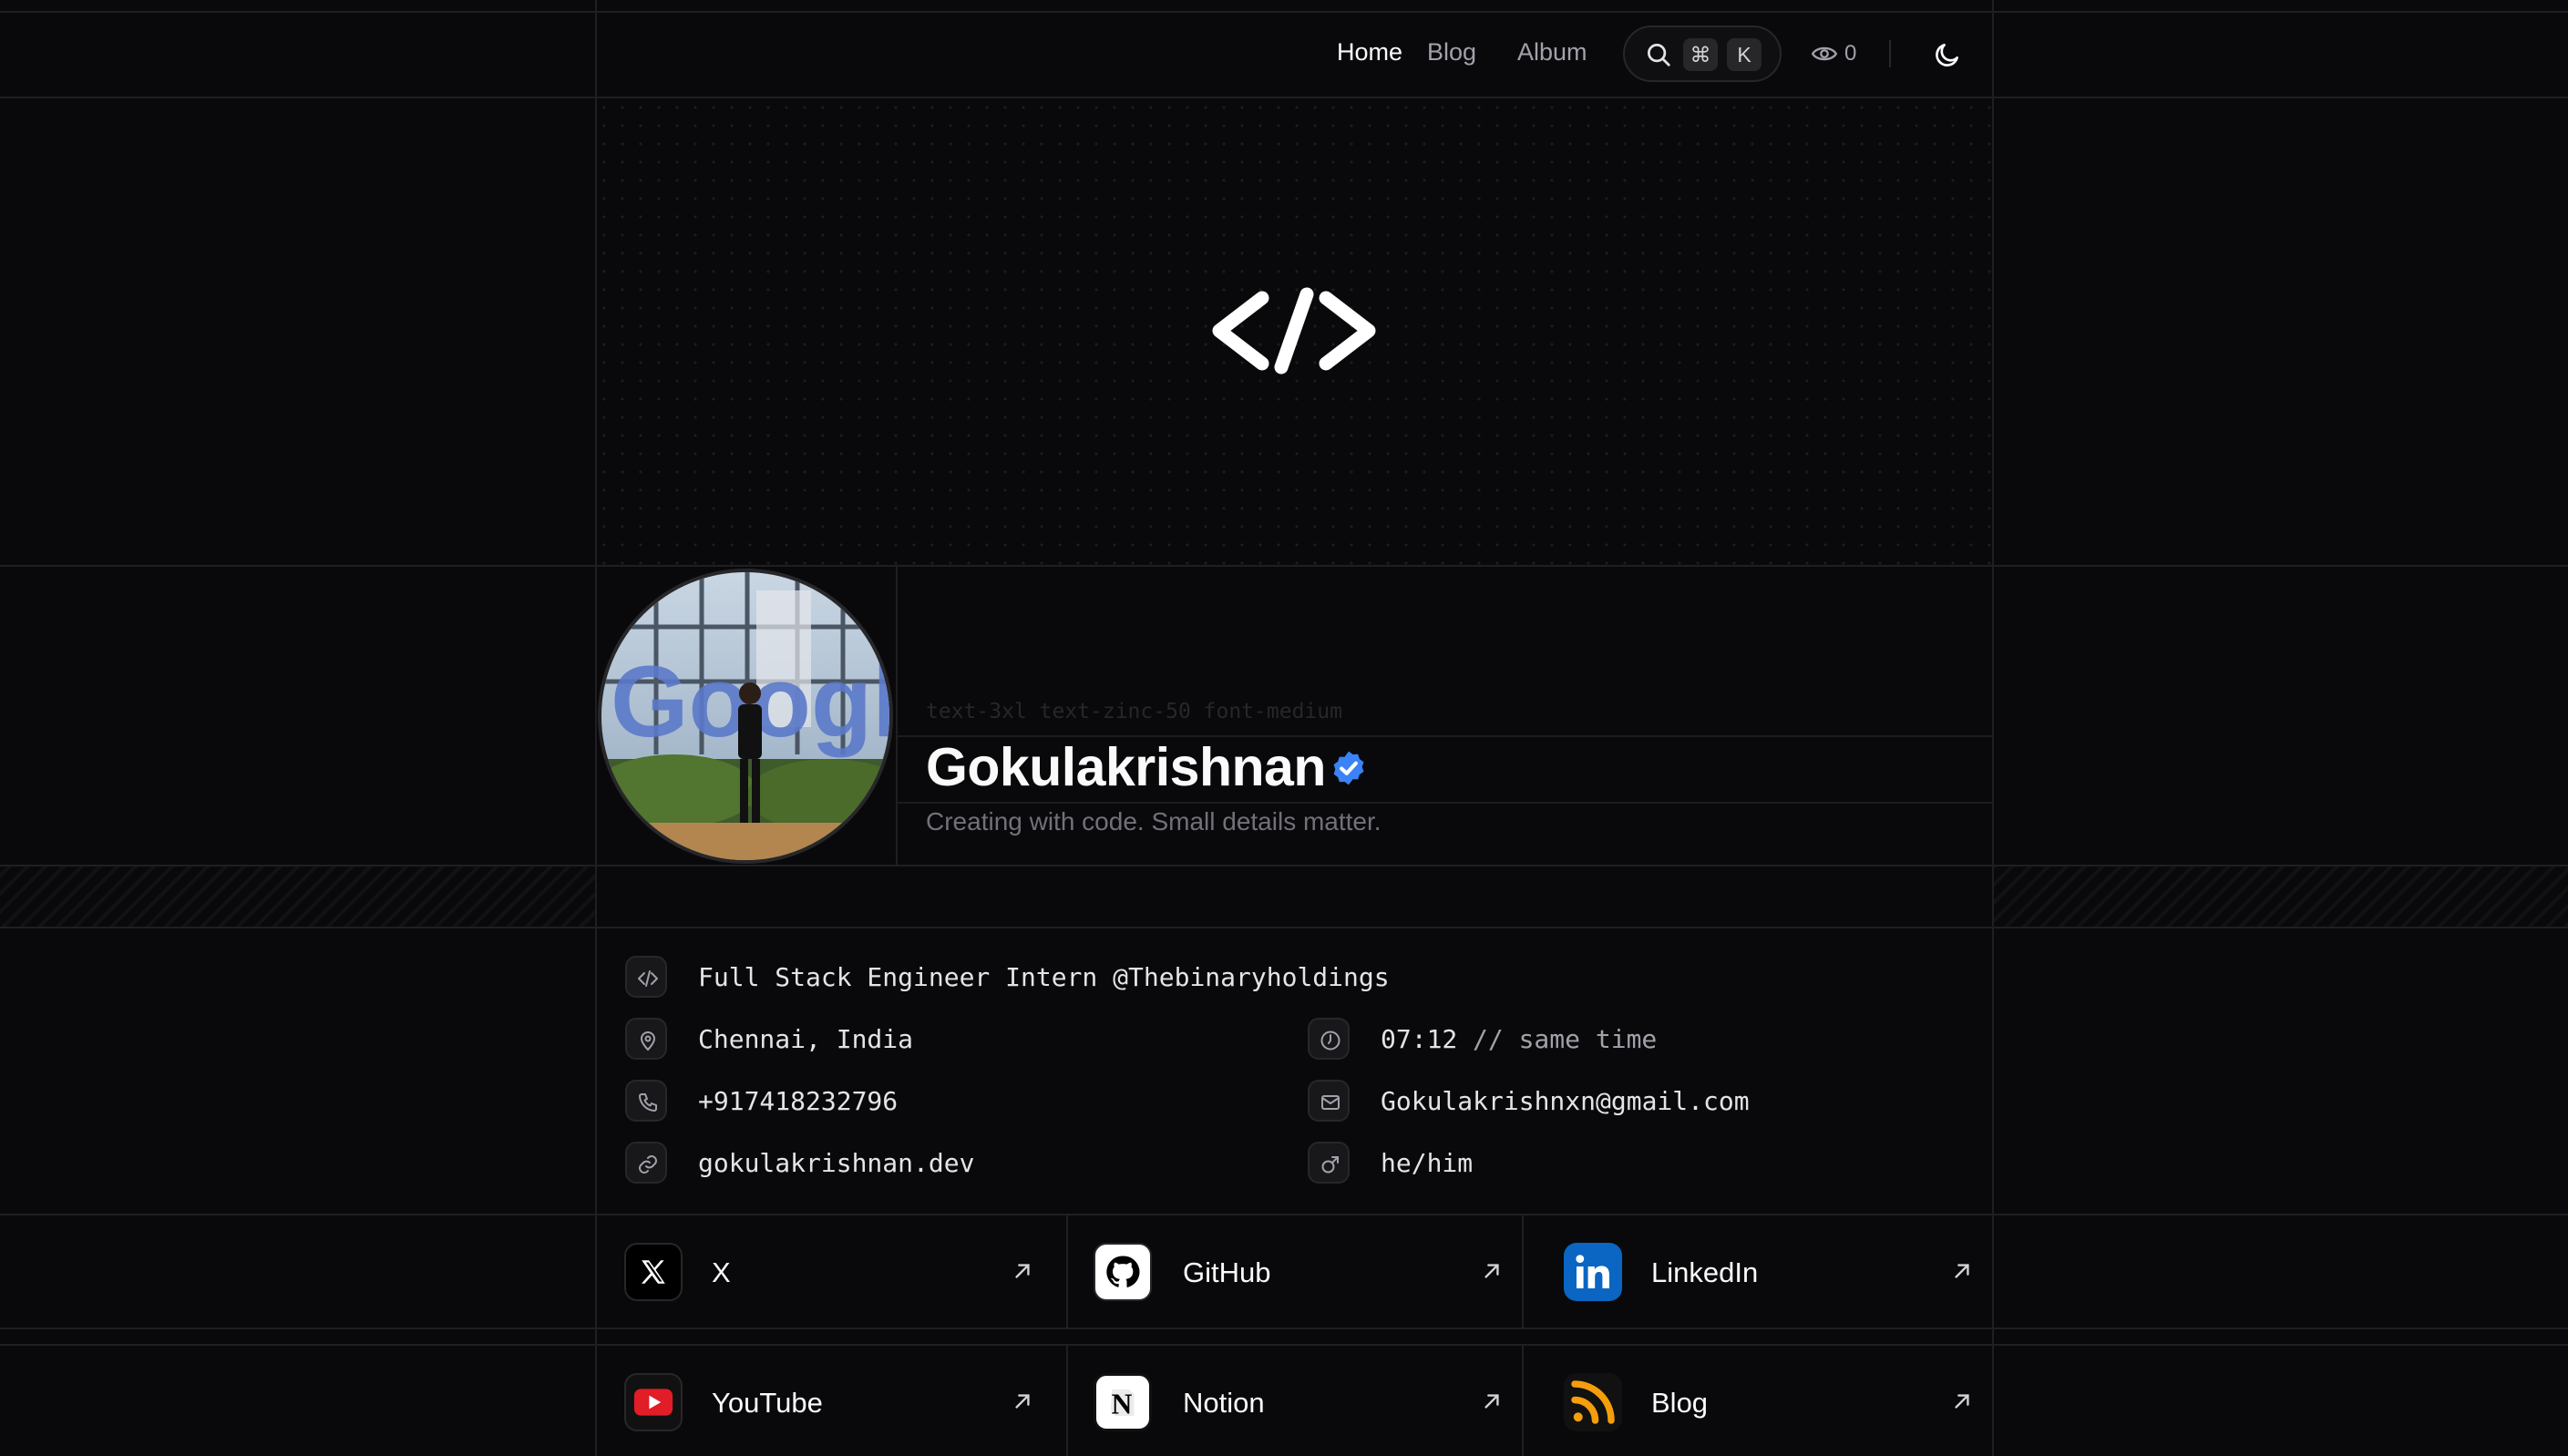 Image resolution: width=2568 pixels, height=1456 pixels. Describe the element at coordinates (721, 1272) in the screenshot. I see `social-label-x: X` at that location.